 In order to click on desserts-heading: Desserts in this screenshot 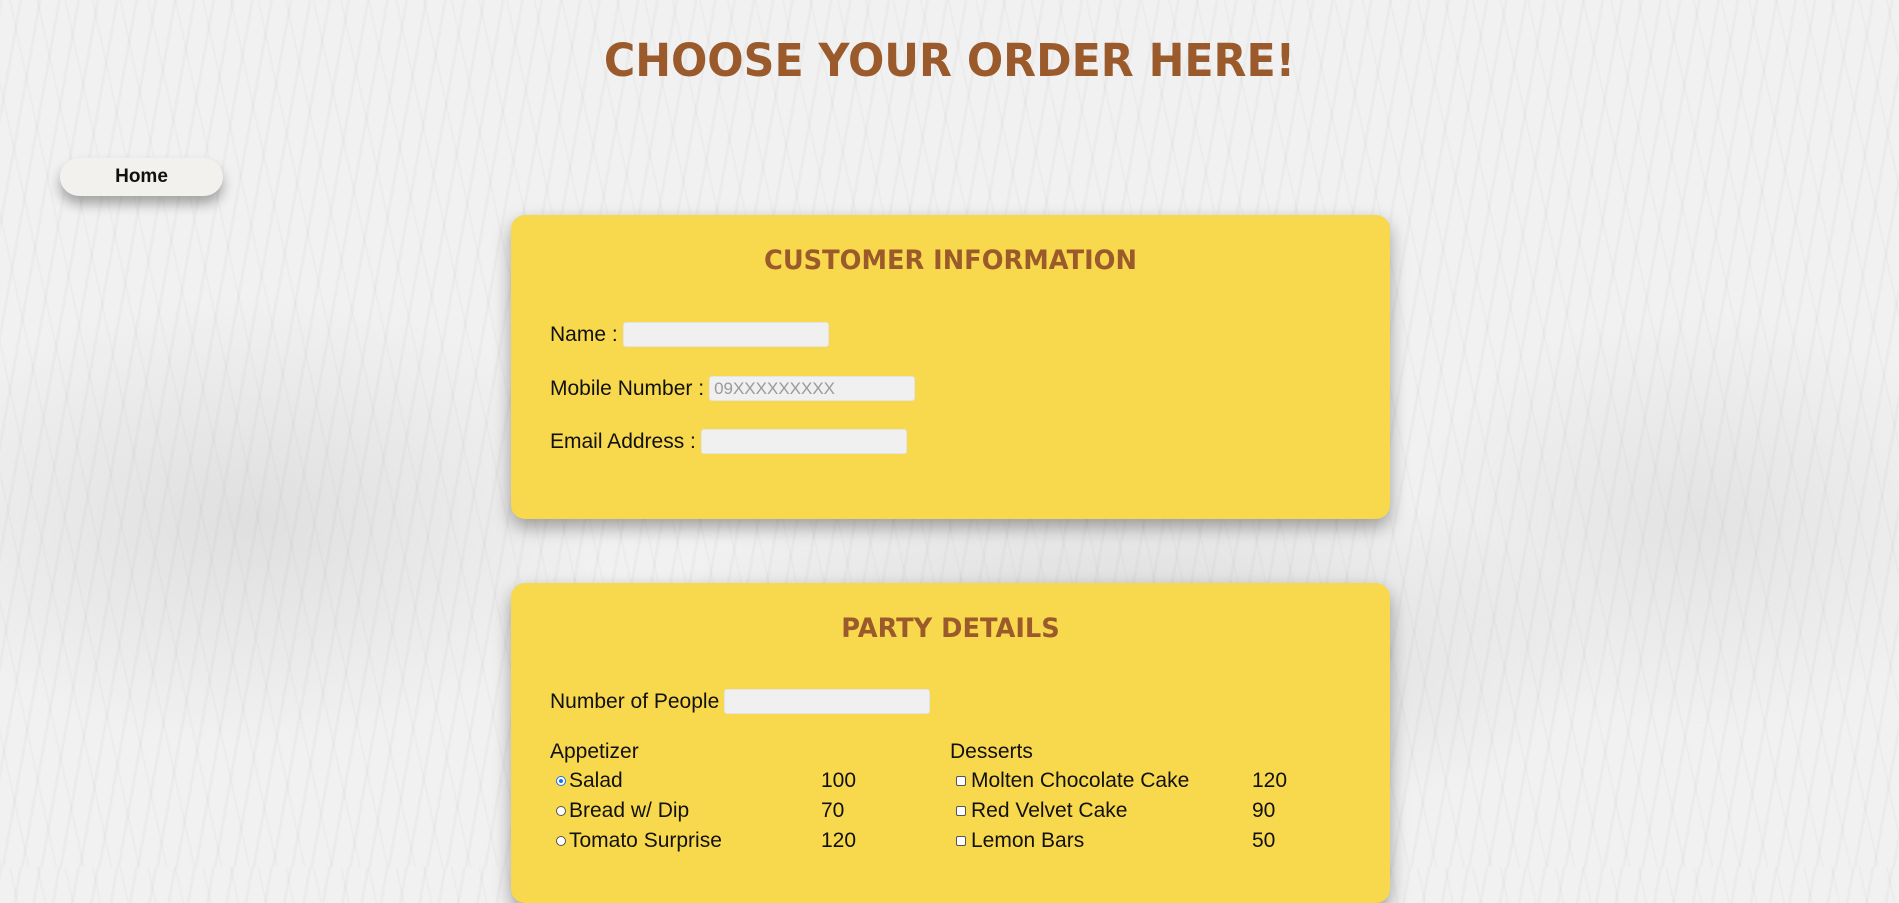, I will do `click(991, 751)`.